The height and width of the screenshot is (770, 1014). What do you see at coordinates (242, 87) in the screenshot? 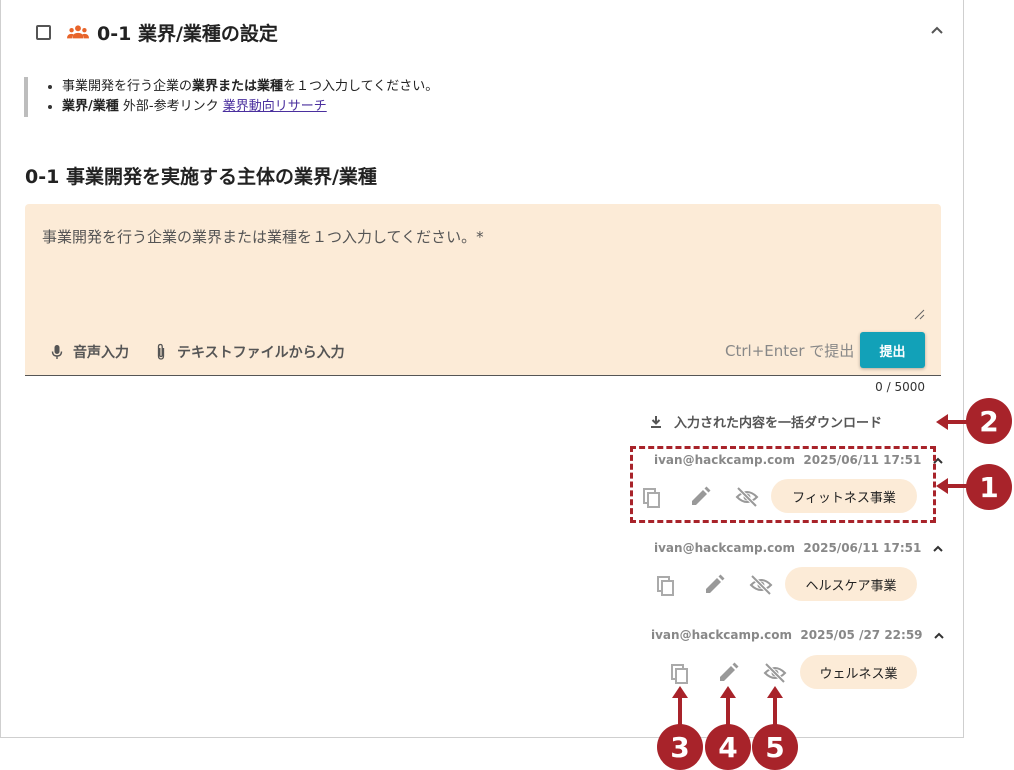
I see `note-item: 事業開発を行う企業の業界または業種を１つ入力してください。` at bounding box center [242, 87].